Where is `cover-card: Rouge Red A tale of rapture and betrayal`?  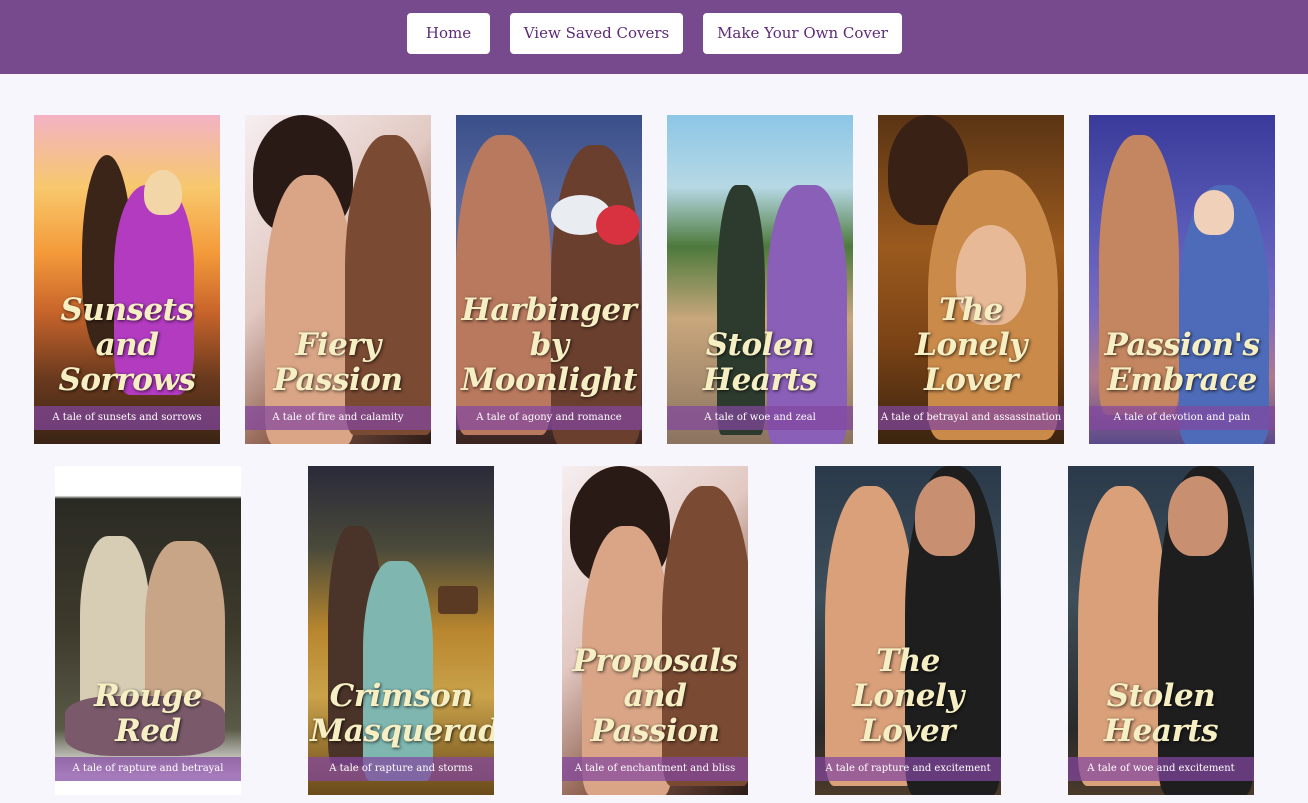 cover-card: Rouge Red A tale of rapture and betrayal is located at coordinates (148, 630).